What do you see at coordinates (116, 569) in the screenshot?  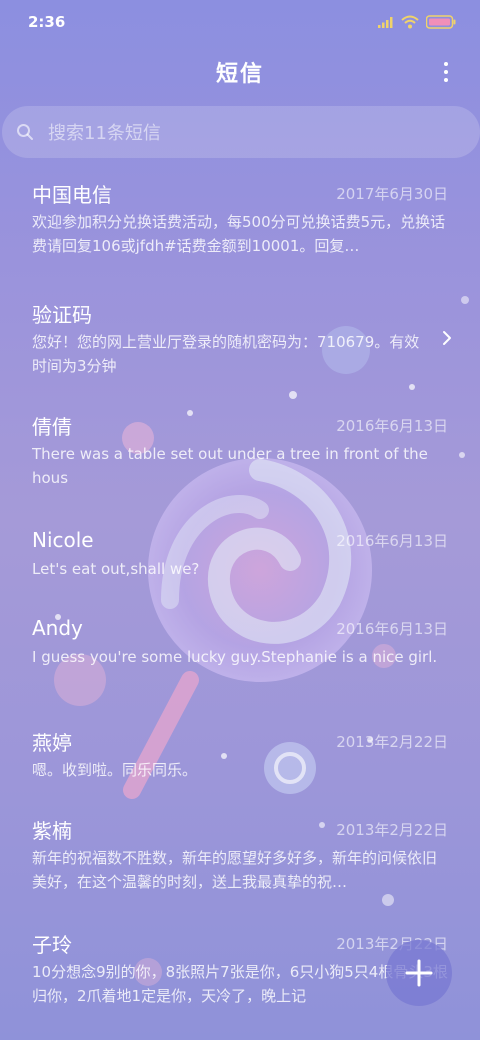 I see `message-preview: Let's eat out,shall we?` at bounding box center [116, 569].